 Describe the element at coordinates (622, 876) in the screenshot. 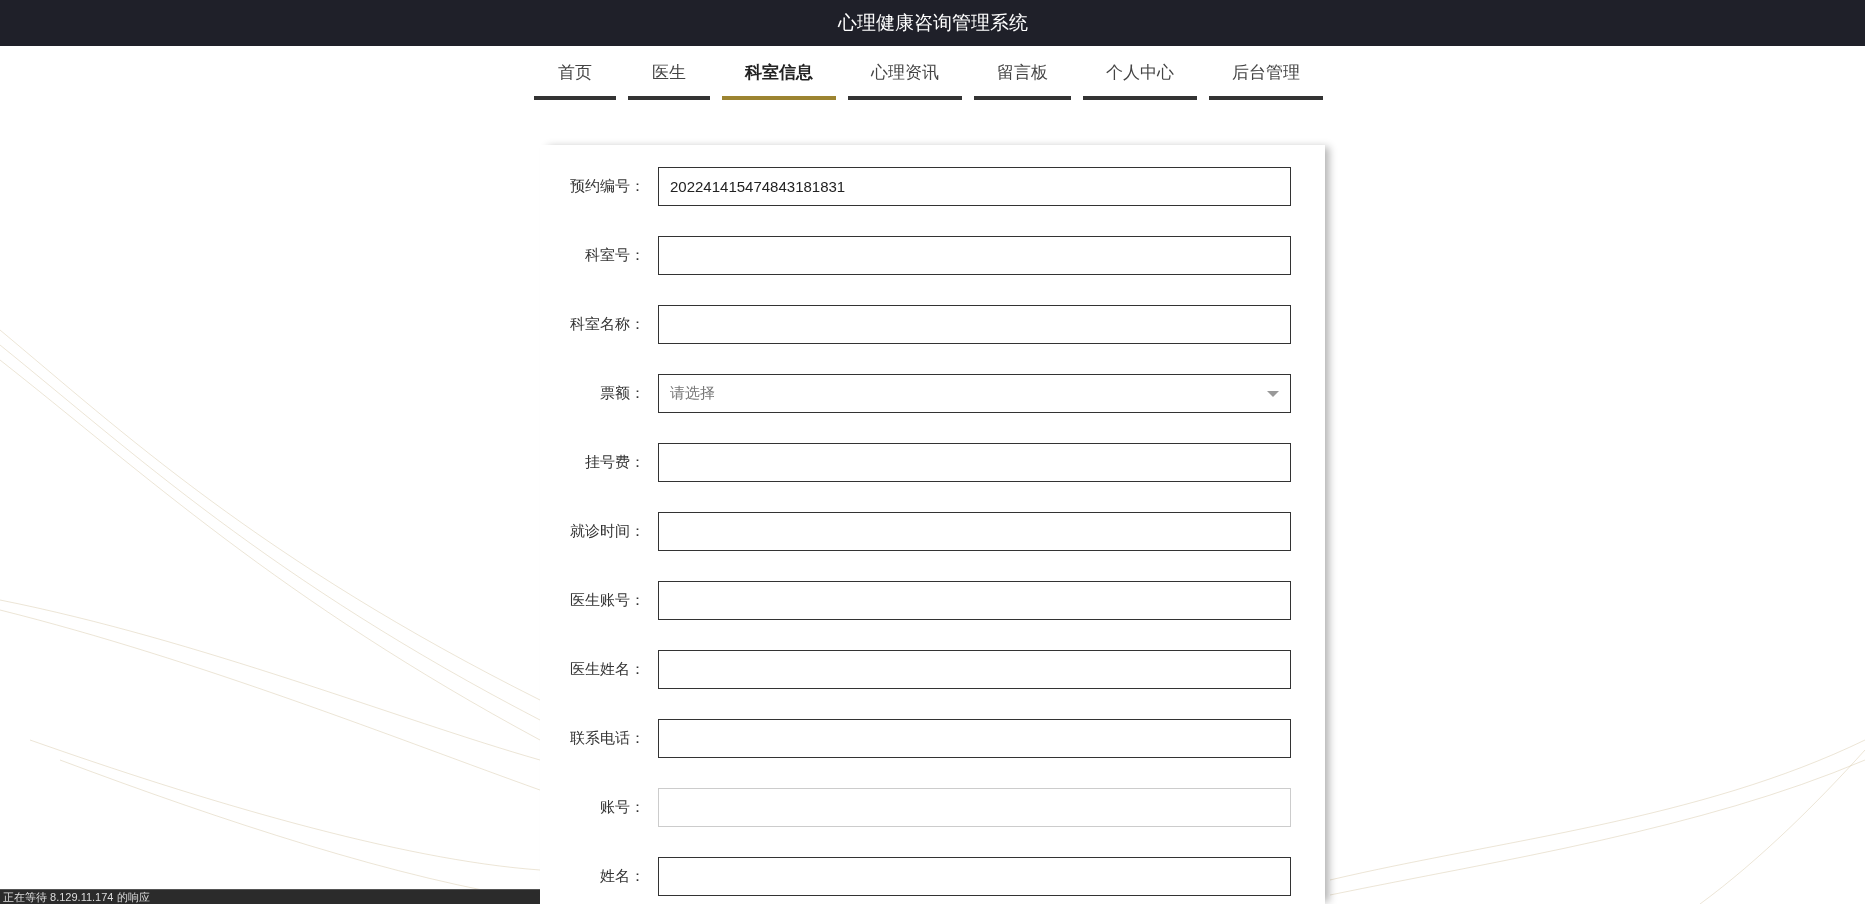

I see `field-label: 姓名：` at that location.